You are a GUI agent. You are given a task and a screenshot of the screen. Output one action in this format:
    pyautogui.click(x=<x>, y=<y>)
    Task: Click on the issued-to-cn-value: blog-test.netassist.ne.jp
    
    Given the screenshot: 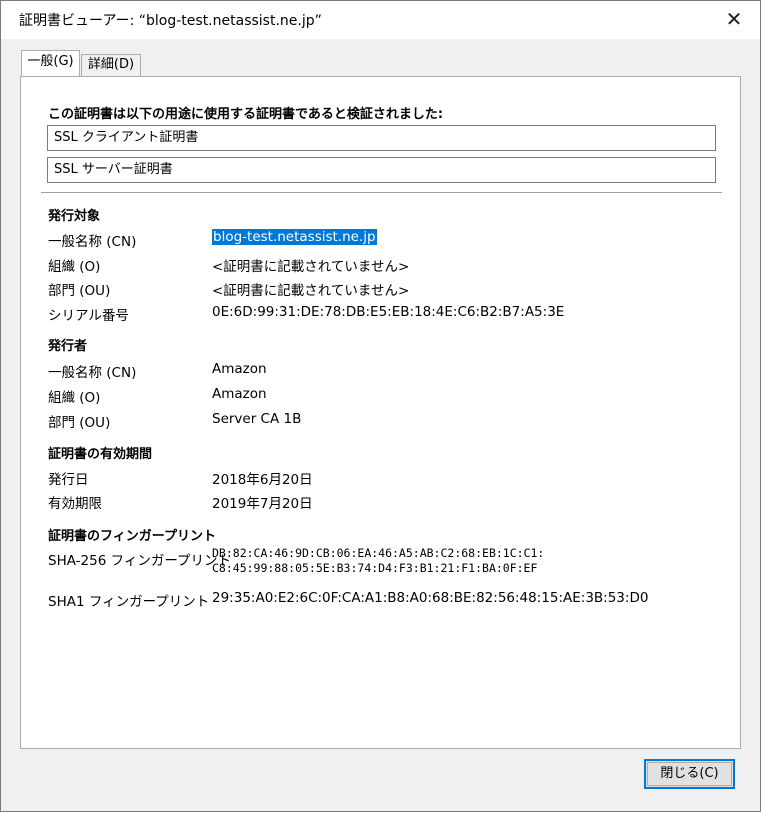 What is the action you would take?
    pyautogui.click(x=294, y=237)
    